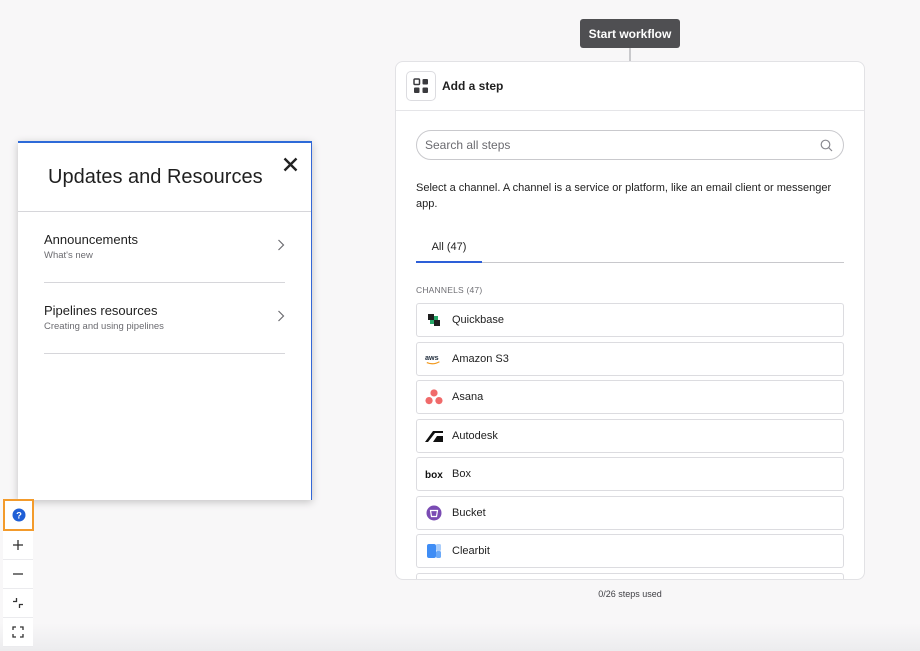 The width and height of the screenshot is (920, 651). What do you see at coordinates (480, 358) in the screenshot?
I see `channel-label: Amazon S3` at bounding box center [480, 358].